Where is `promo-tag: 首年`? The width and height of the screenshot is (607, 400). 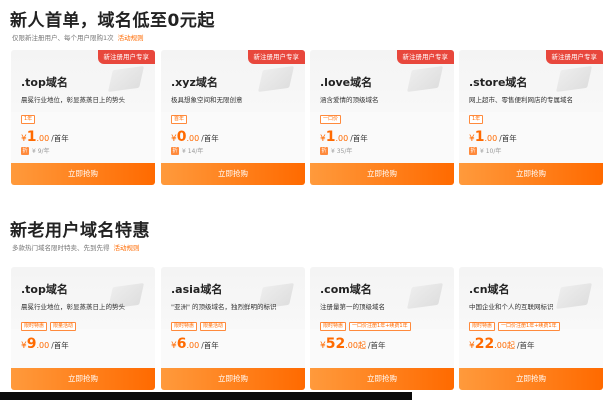
promo-tag: 首年 is located at coordinates (179, 119).